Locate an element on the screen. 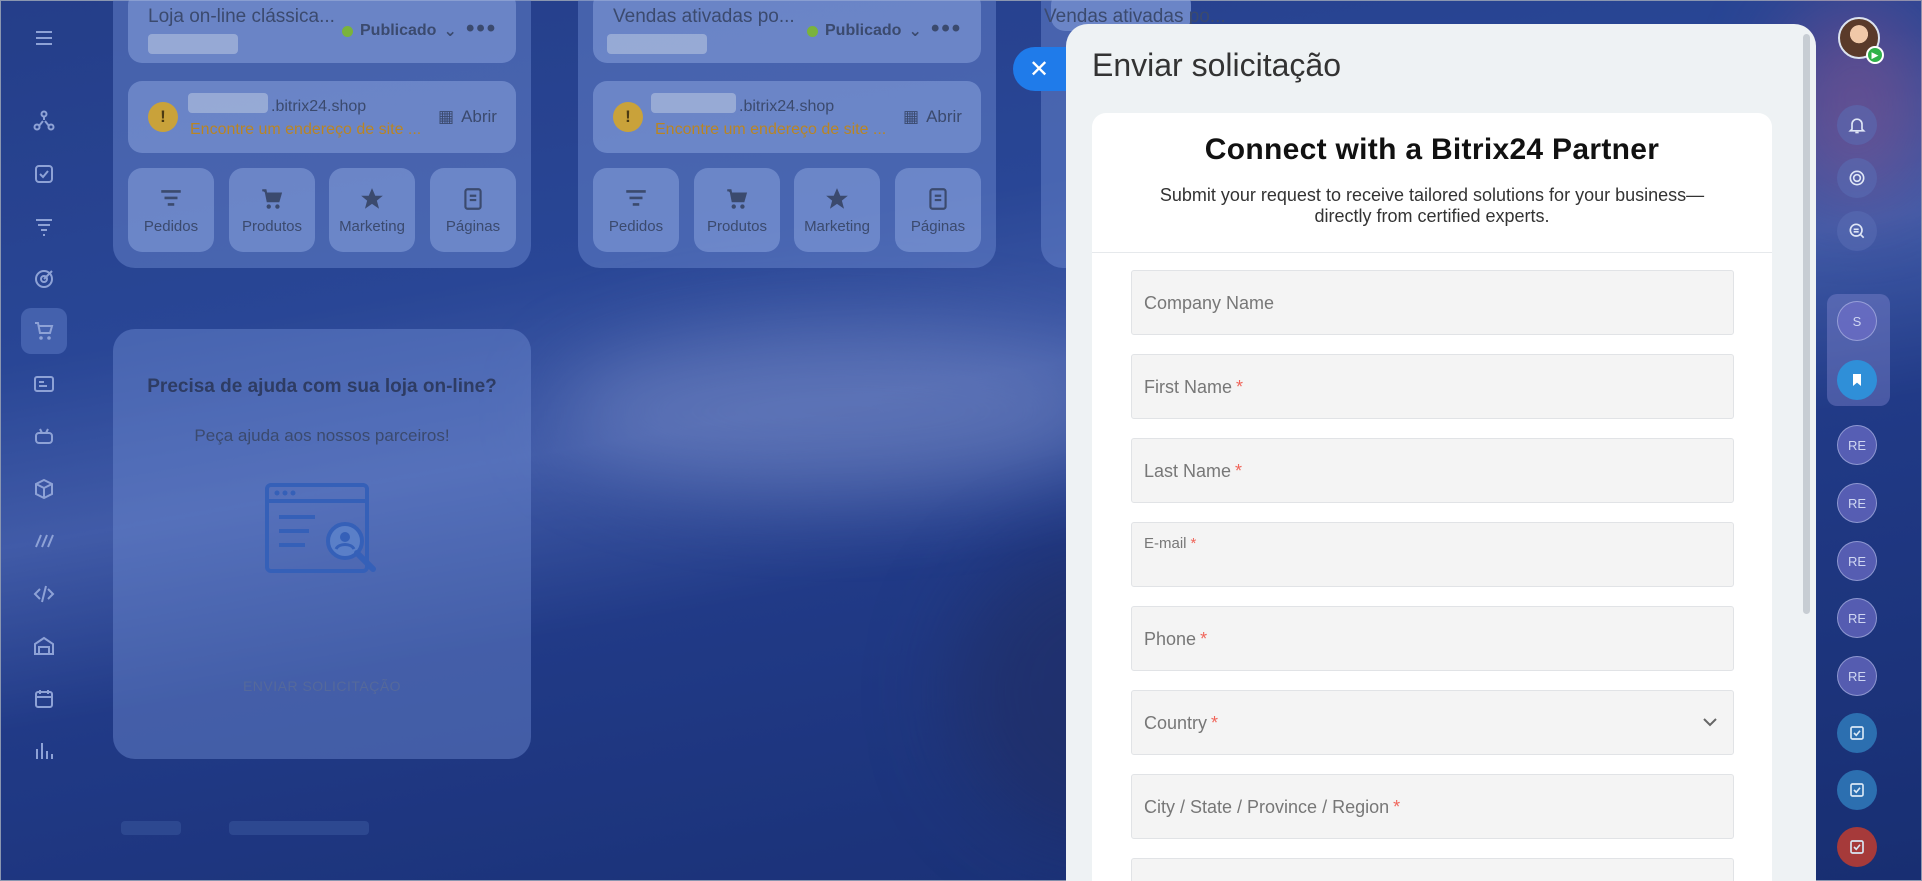 The height and width of the screenshot is (881, 1922). code-icon is located at coordinates (44, 594).